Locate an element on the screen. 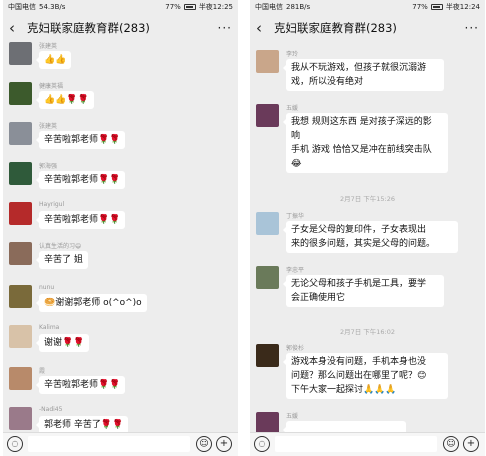  message-bubble: 郭老师 辛苦了🌹🌹 is located at coordinates (82, 424).